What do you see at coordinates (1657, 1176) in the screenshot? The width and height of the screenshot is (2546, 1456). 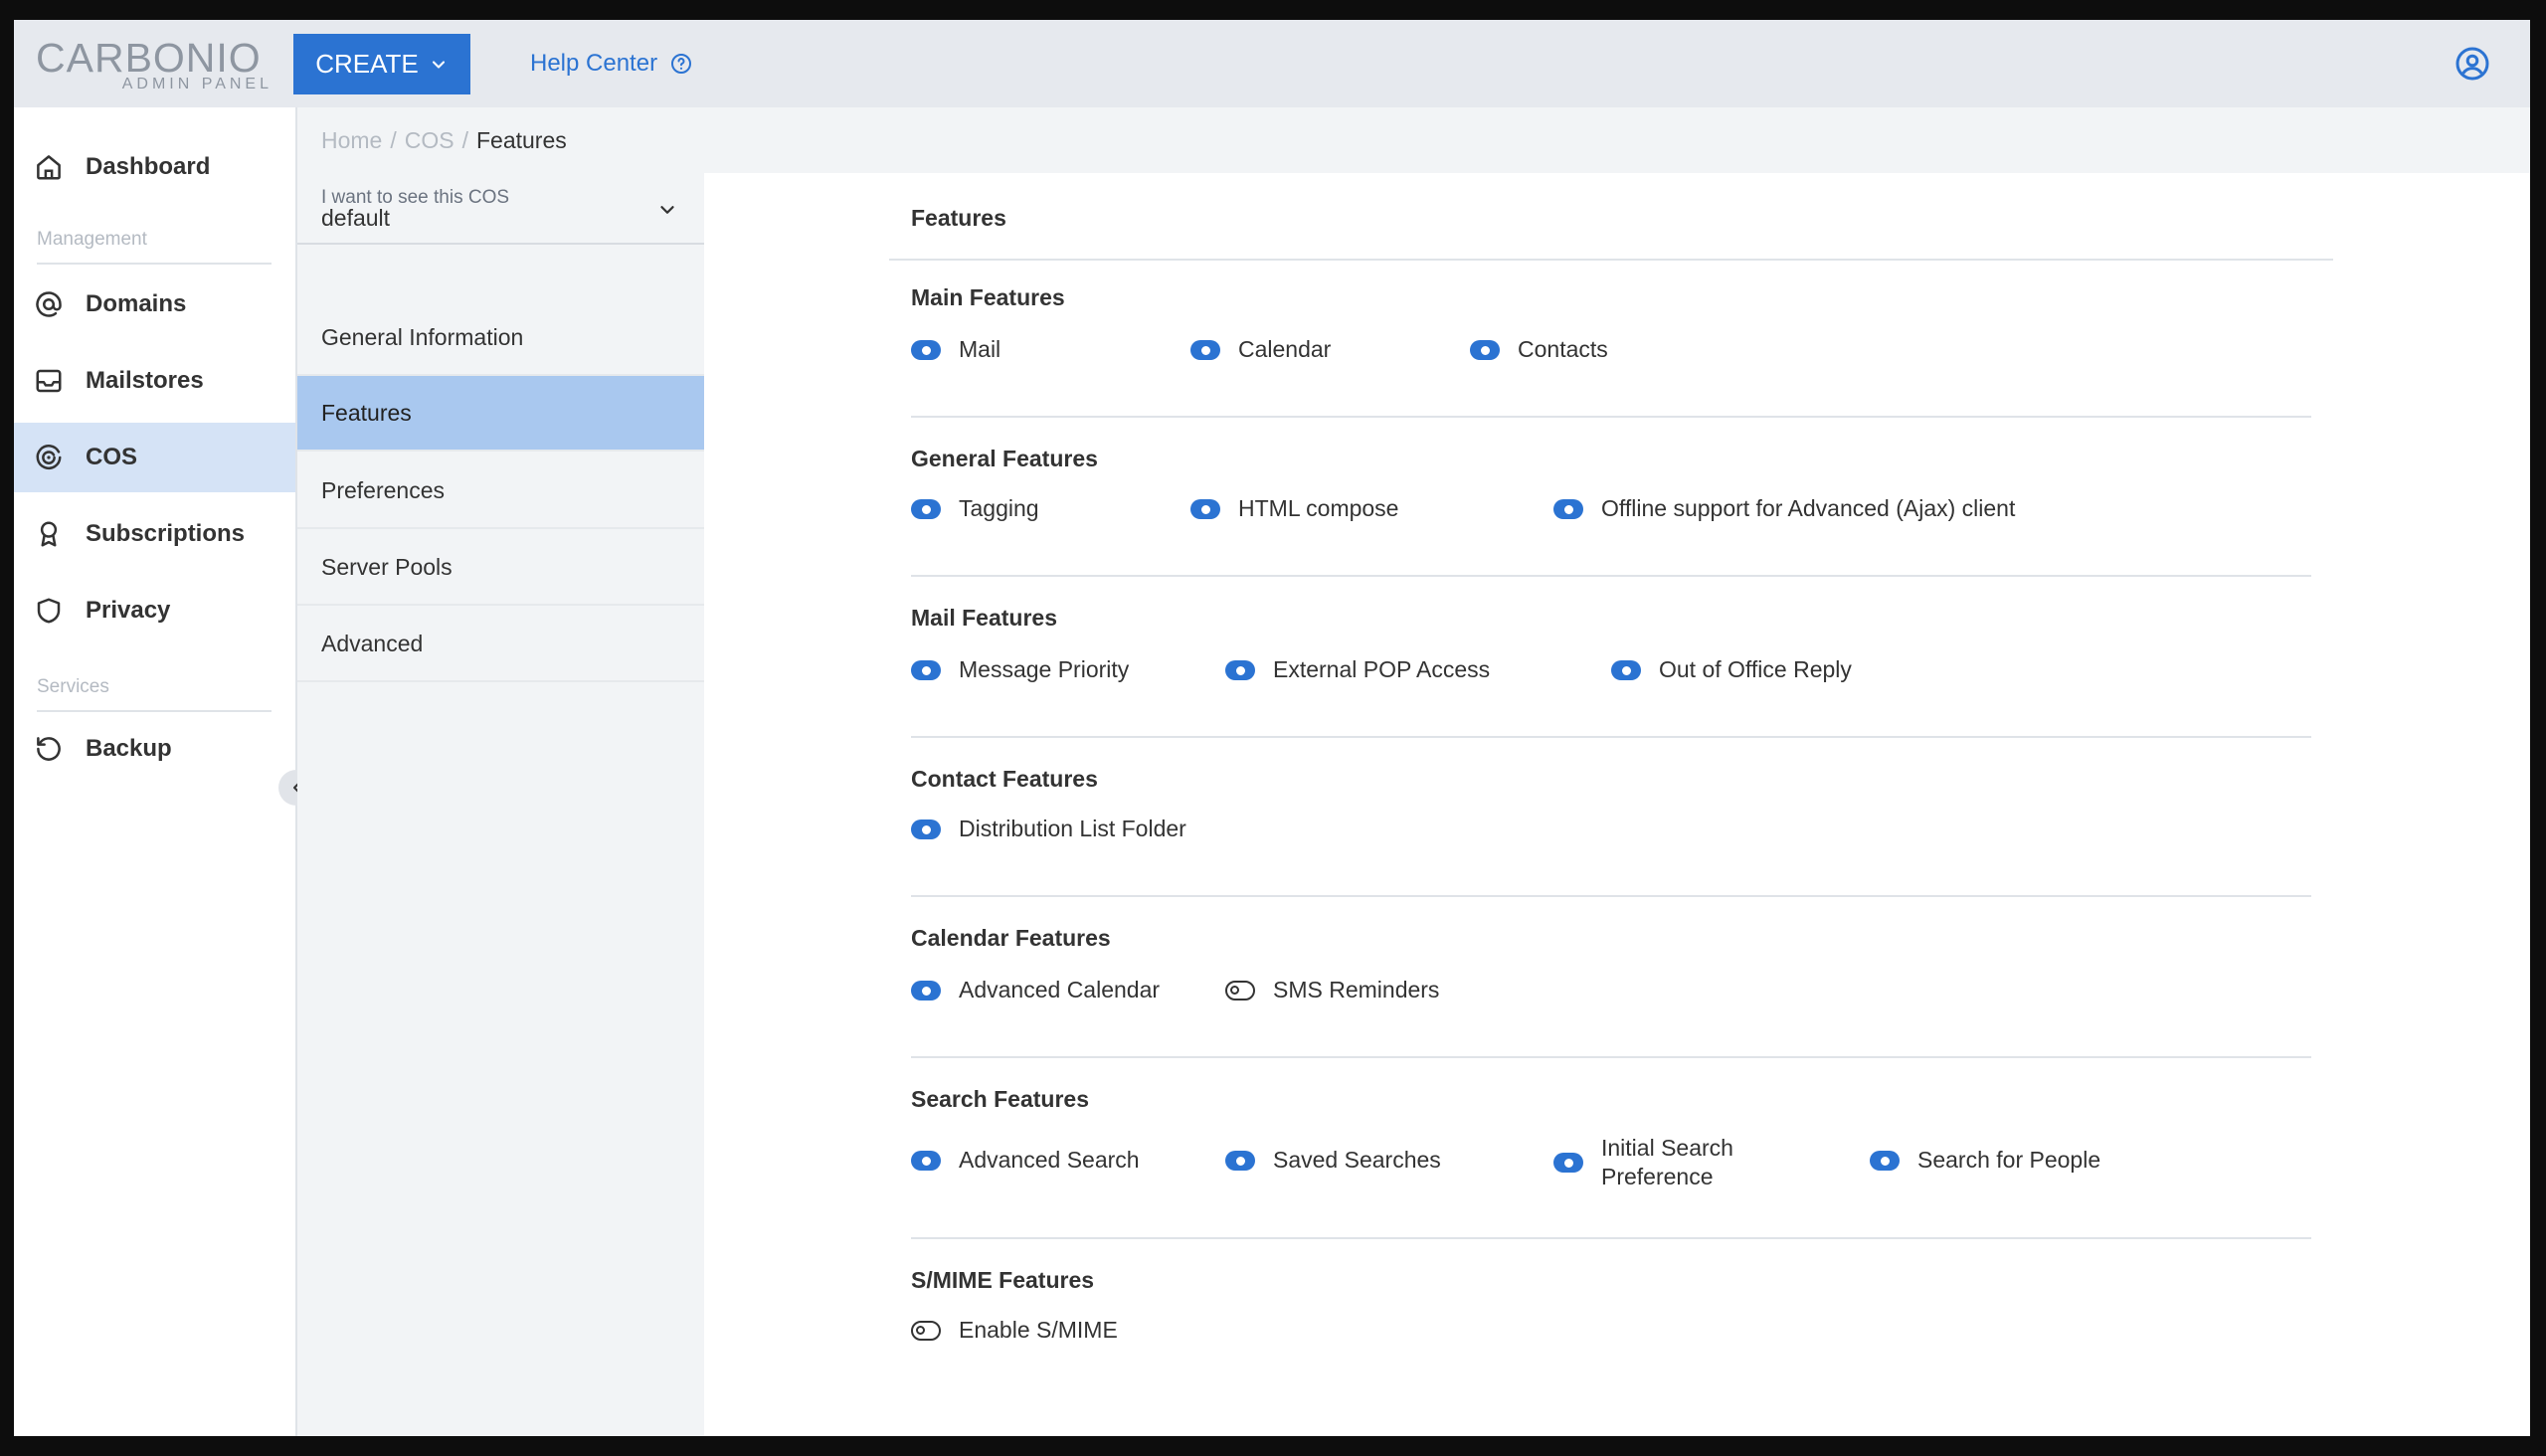 I see `feature-label-line2: Preference` at bounding box center [1657, 1176].